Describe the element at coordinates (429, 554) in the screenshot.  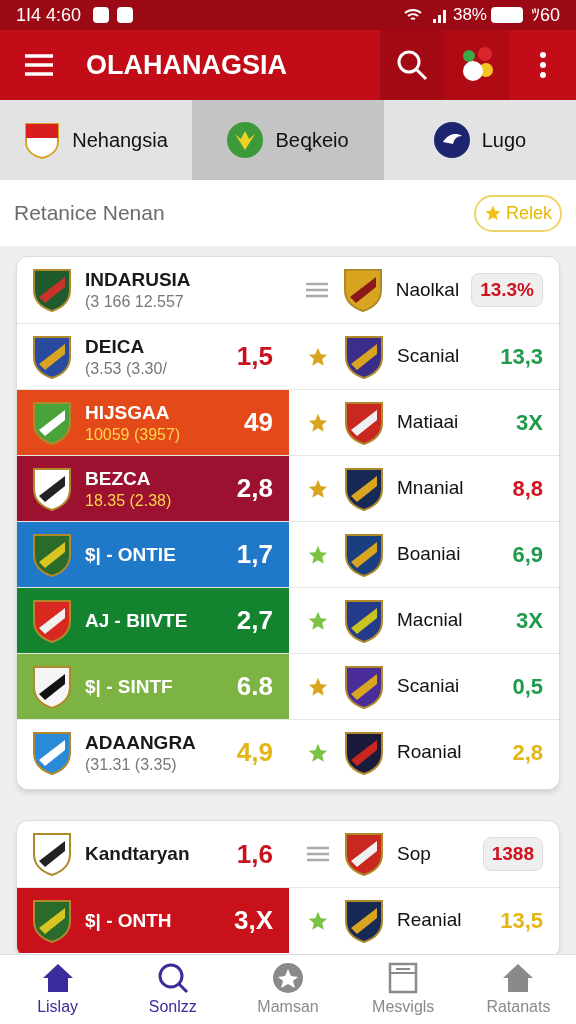
I see `team-name: Boaniai` at that location.